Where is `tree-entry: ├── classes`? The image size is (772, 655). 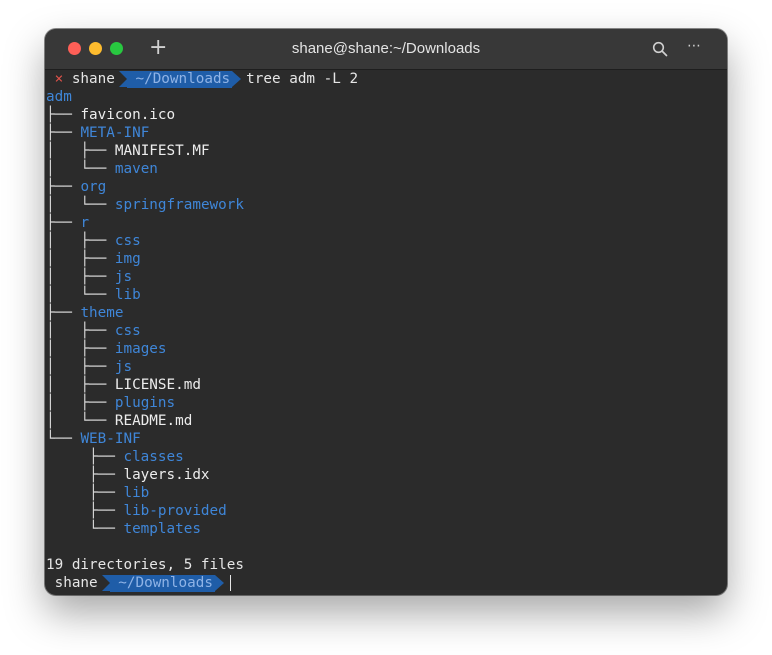
tree-entry: ├── classes is located at coordinates (386, 457).